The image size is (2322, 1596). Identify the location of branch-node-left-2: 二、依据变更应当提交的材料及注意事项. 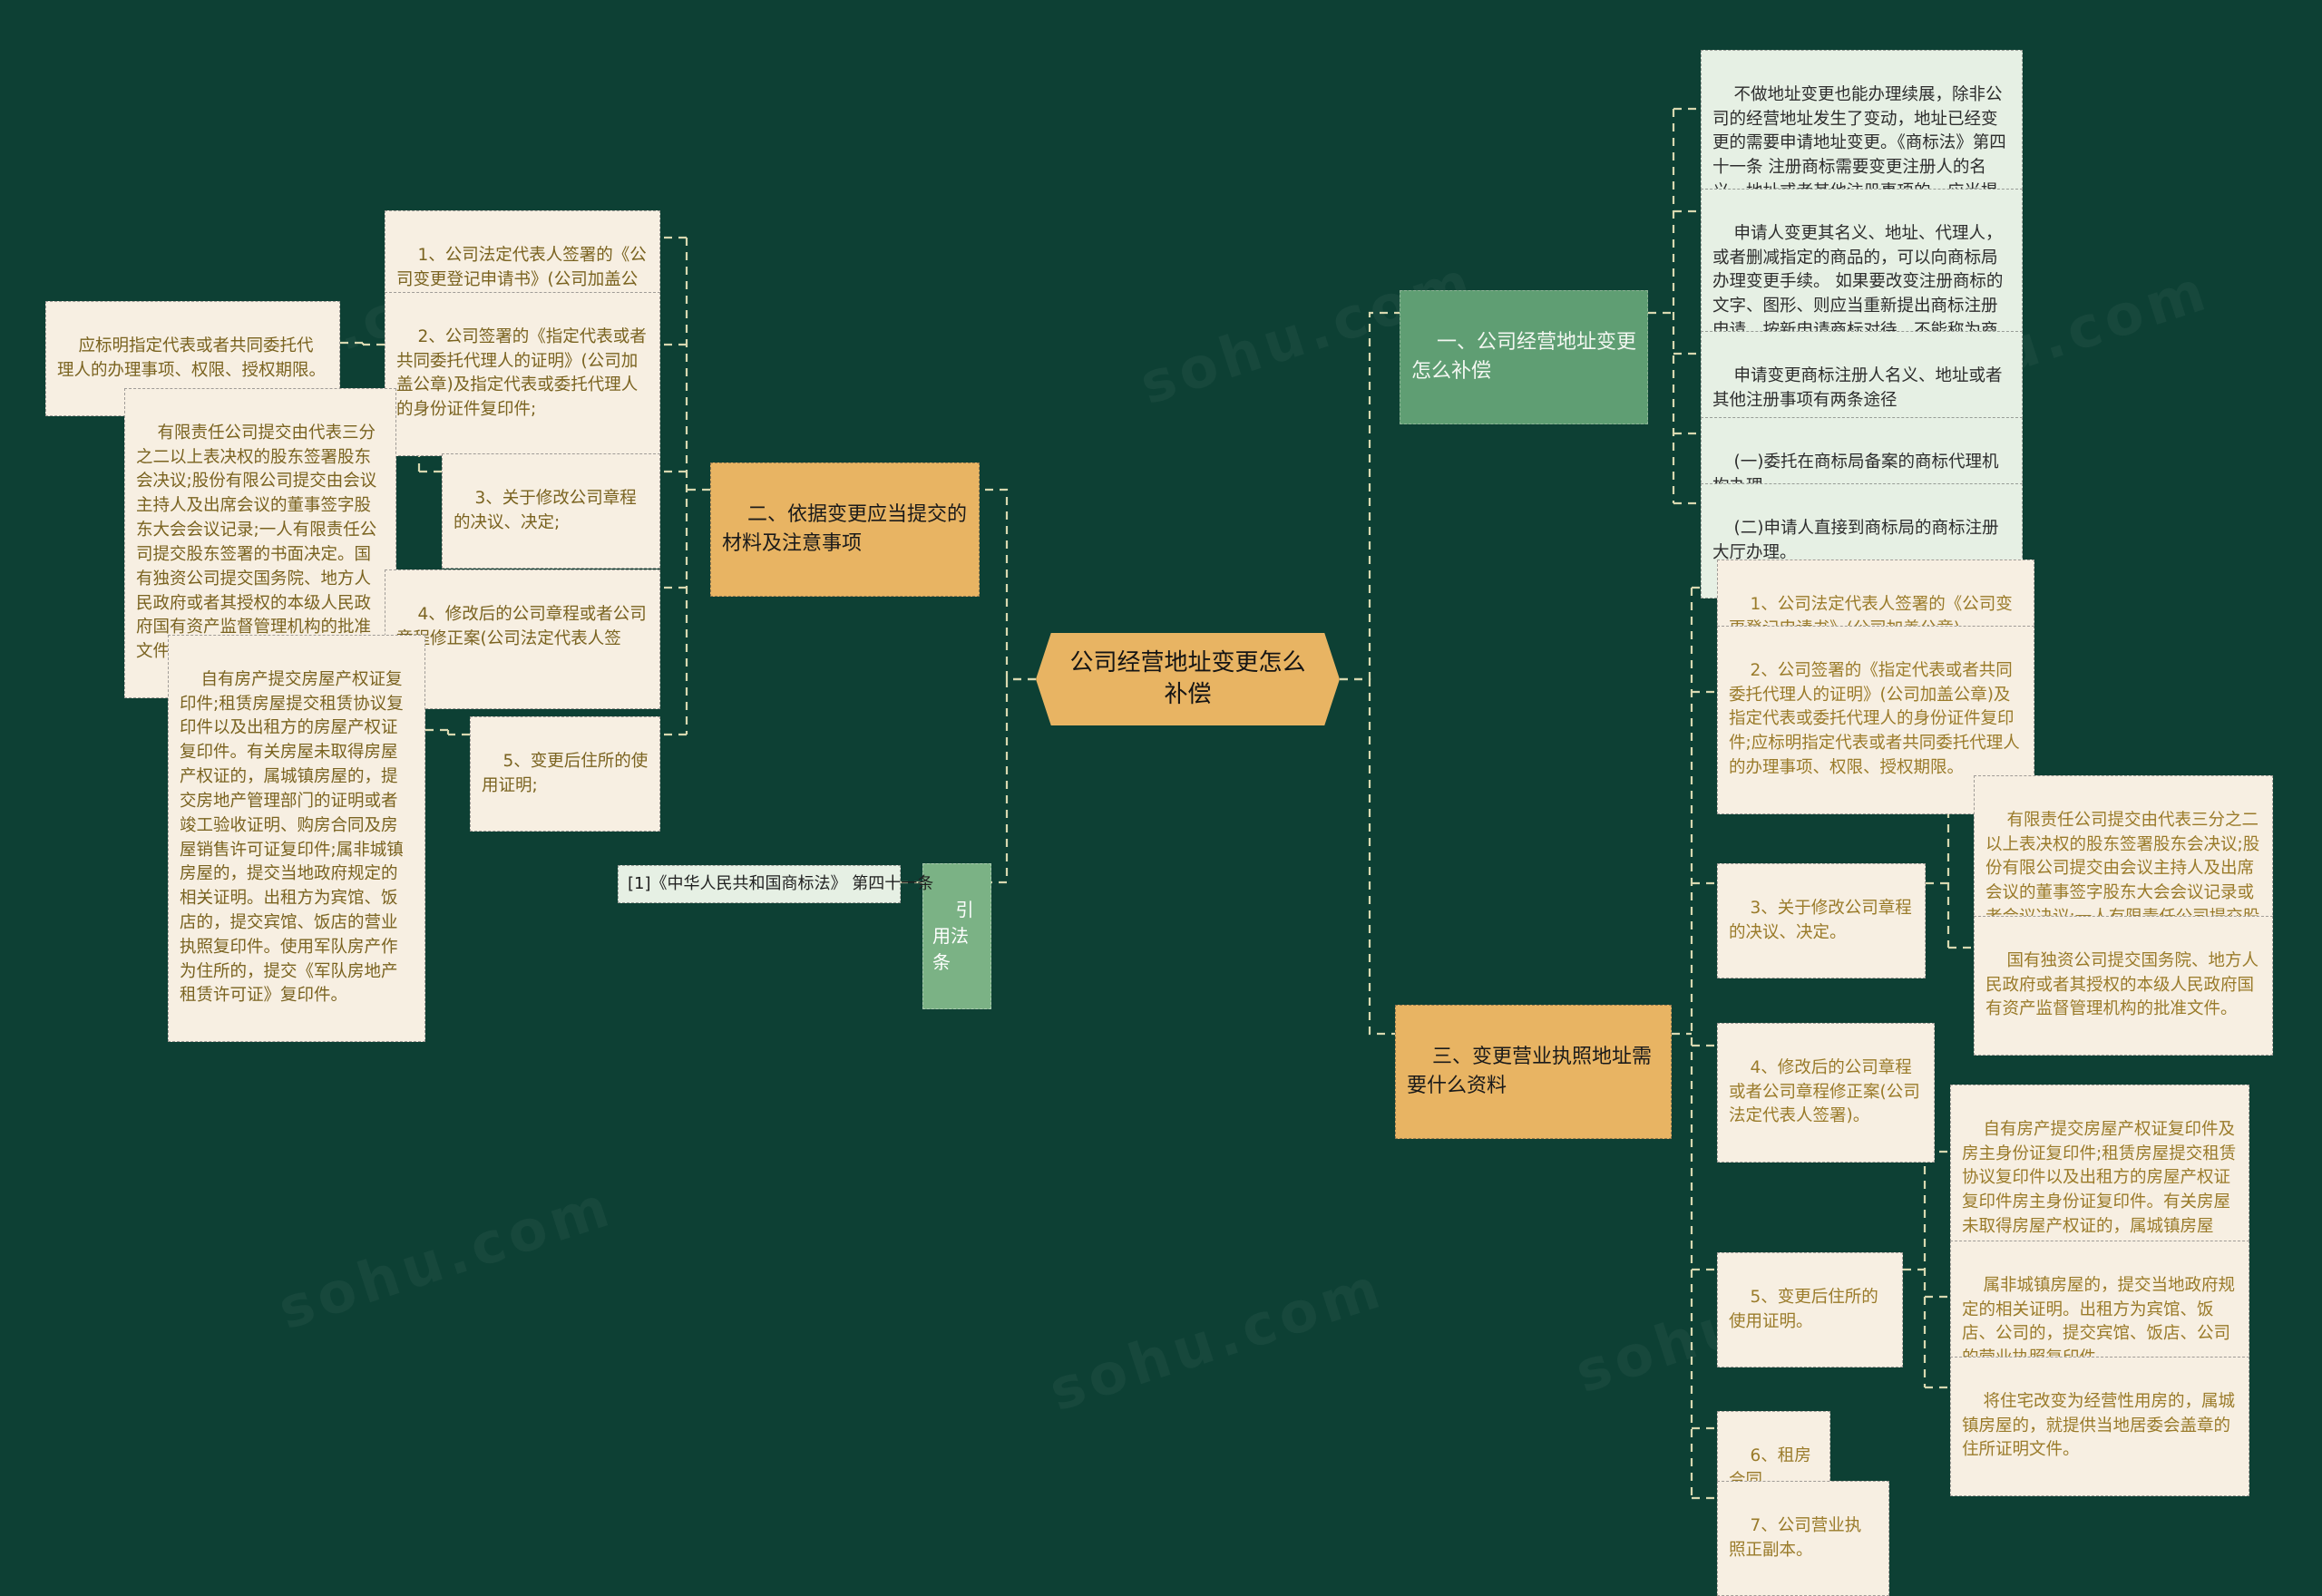
(845, 529).